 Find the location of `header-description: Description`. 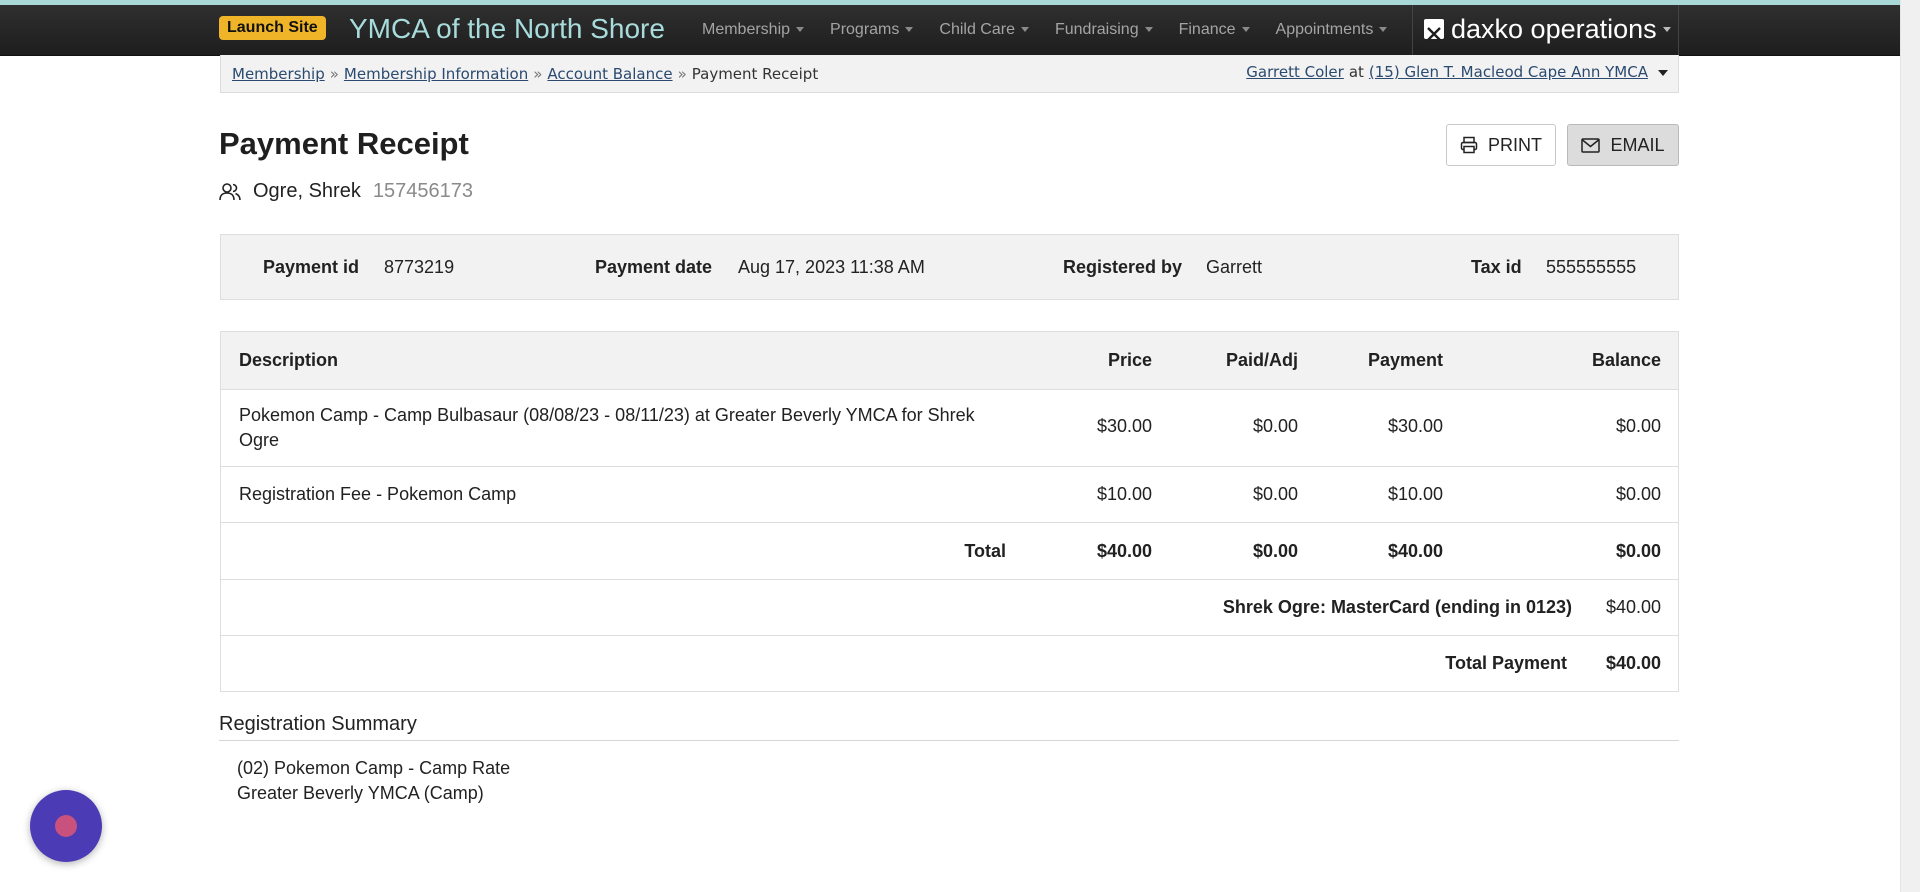

header-description: Description is located at coordinates (289, 360).